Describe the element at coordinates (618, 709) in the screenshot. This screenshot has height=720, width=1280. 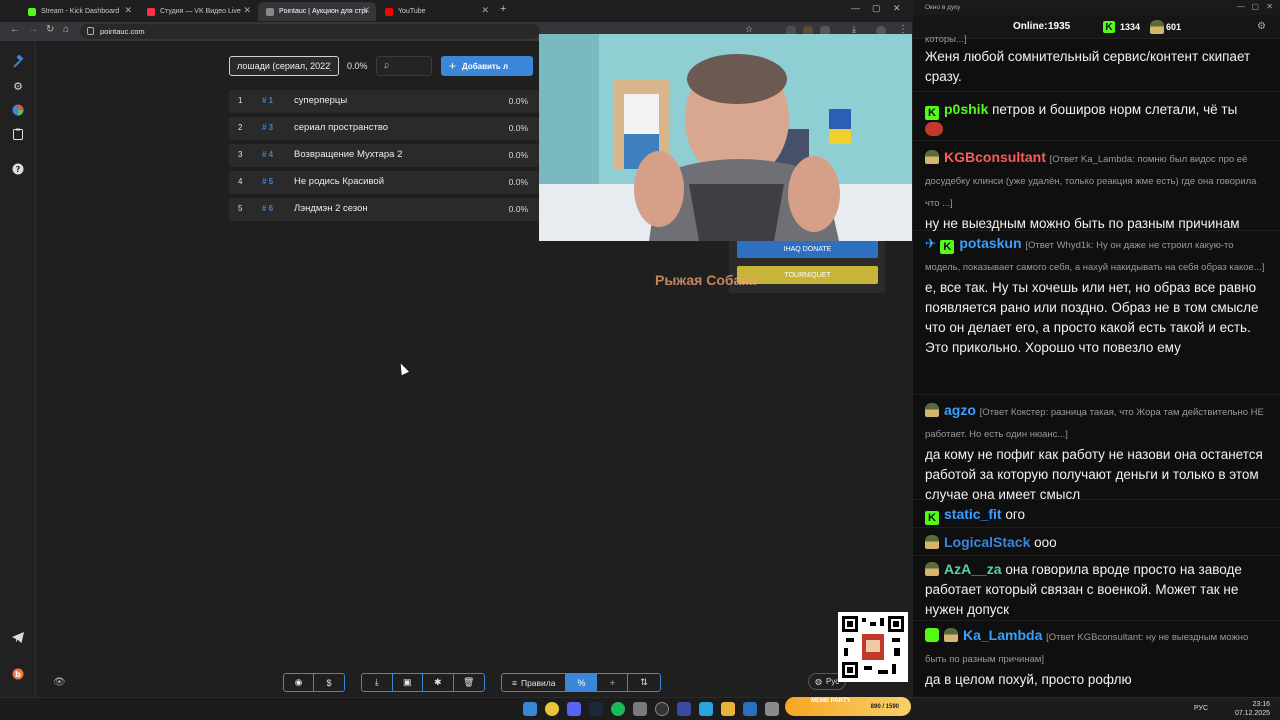
I see `spotify-icon` at that location.